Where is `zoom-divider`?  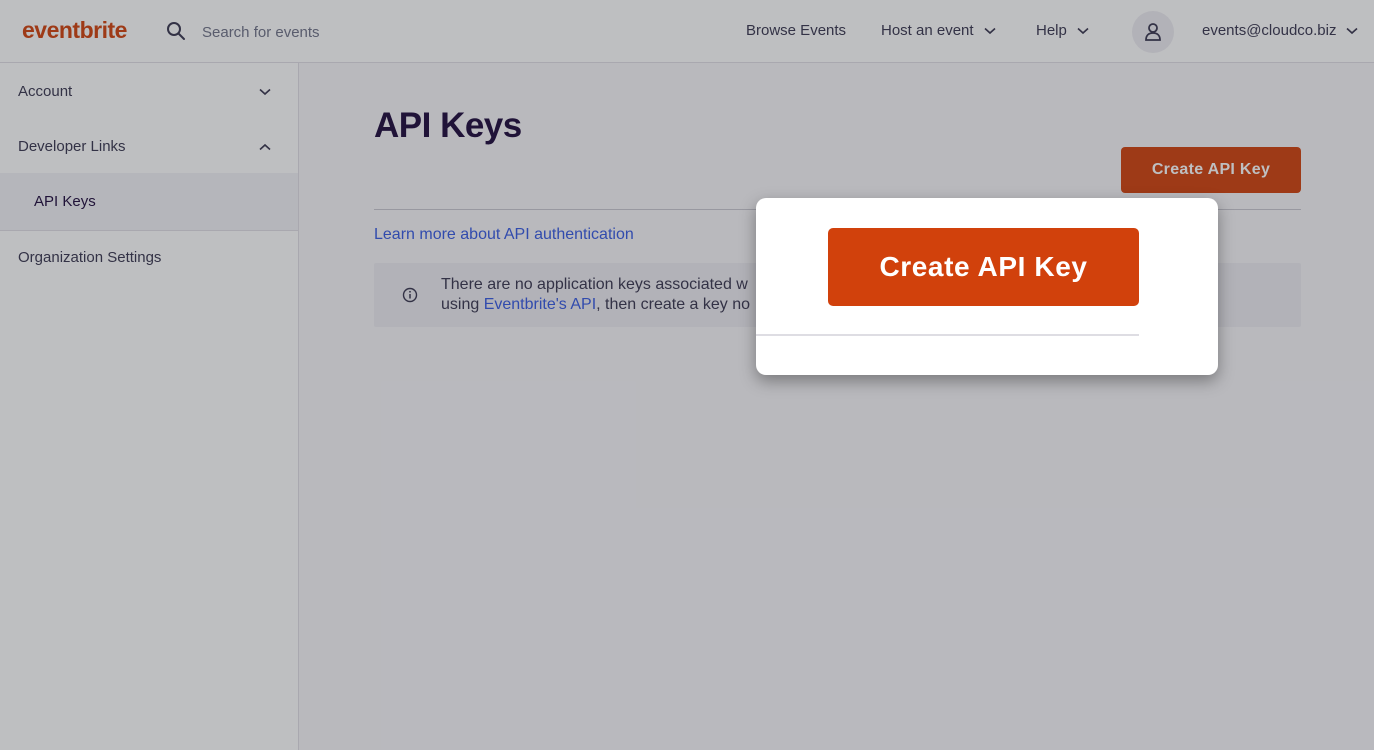
zoom-divider is located at coordinates (947, 335).